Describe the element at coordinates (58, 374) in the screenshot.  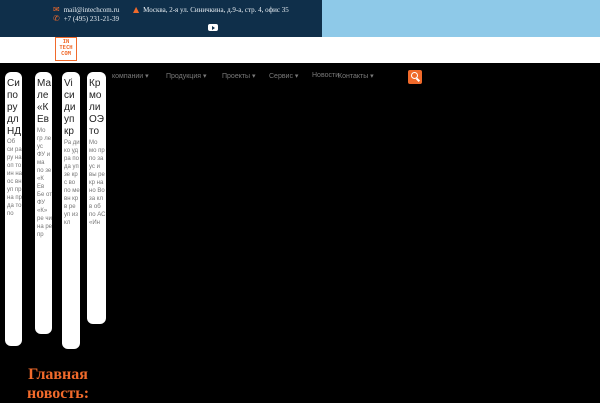
I see `heading-line-1: Главная` at that location.